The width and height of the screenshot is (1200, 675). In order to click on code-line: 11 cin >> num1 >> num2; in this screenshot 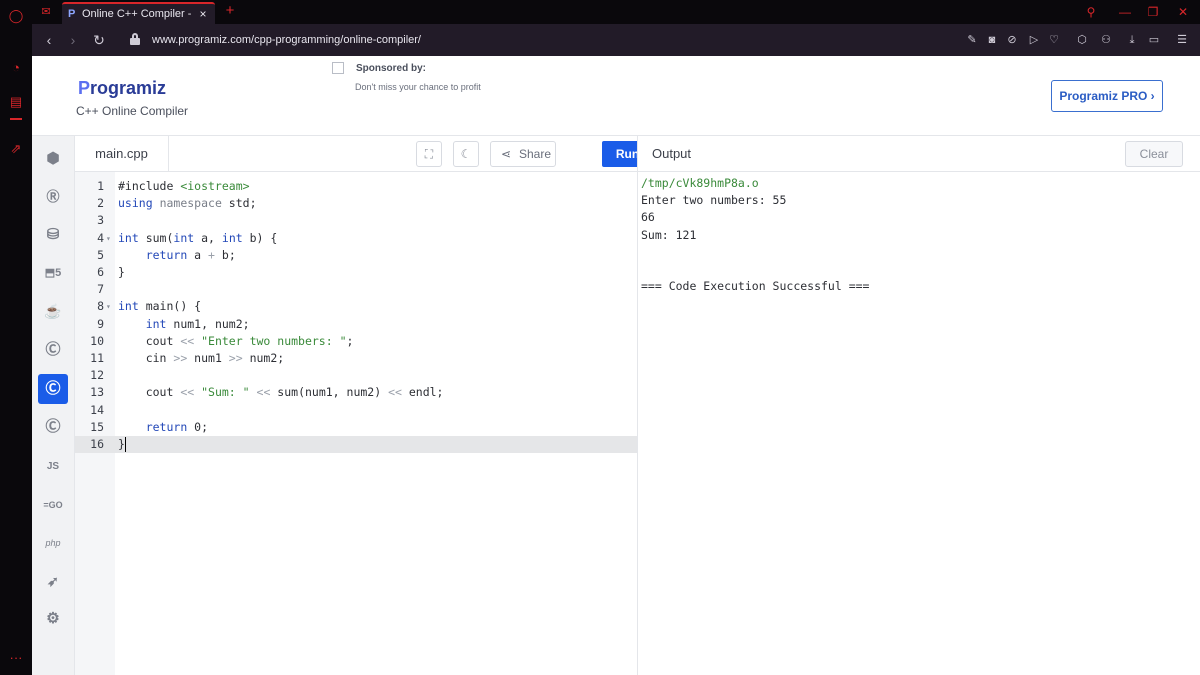, I will do `click(356, 358)`.